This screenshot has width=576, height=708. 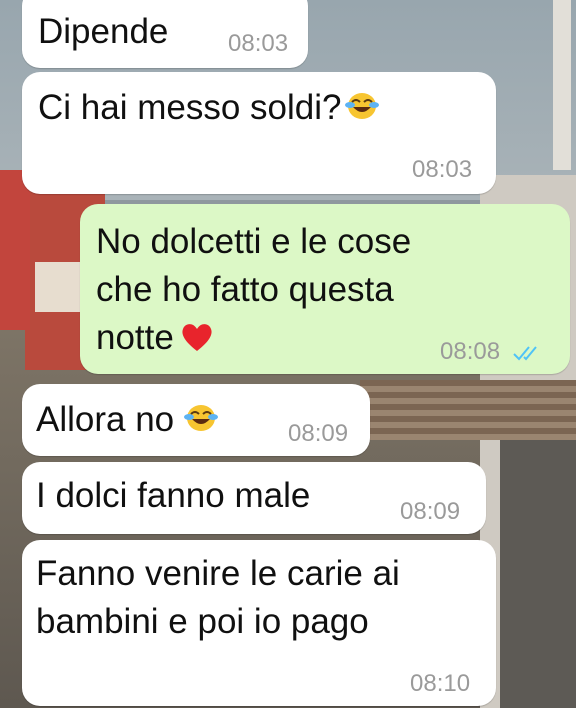 What do you see at coordinates (259, 133) in the screenshot?
I see `message-bubble-incoming: Ci hai messo soldi? 08:03` at bounding box center [259, 133].